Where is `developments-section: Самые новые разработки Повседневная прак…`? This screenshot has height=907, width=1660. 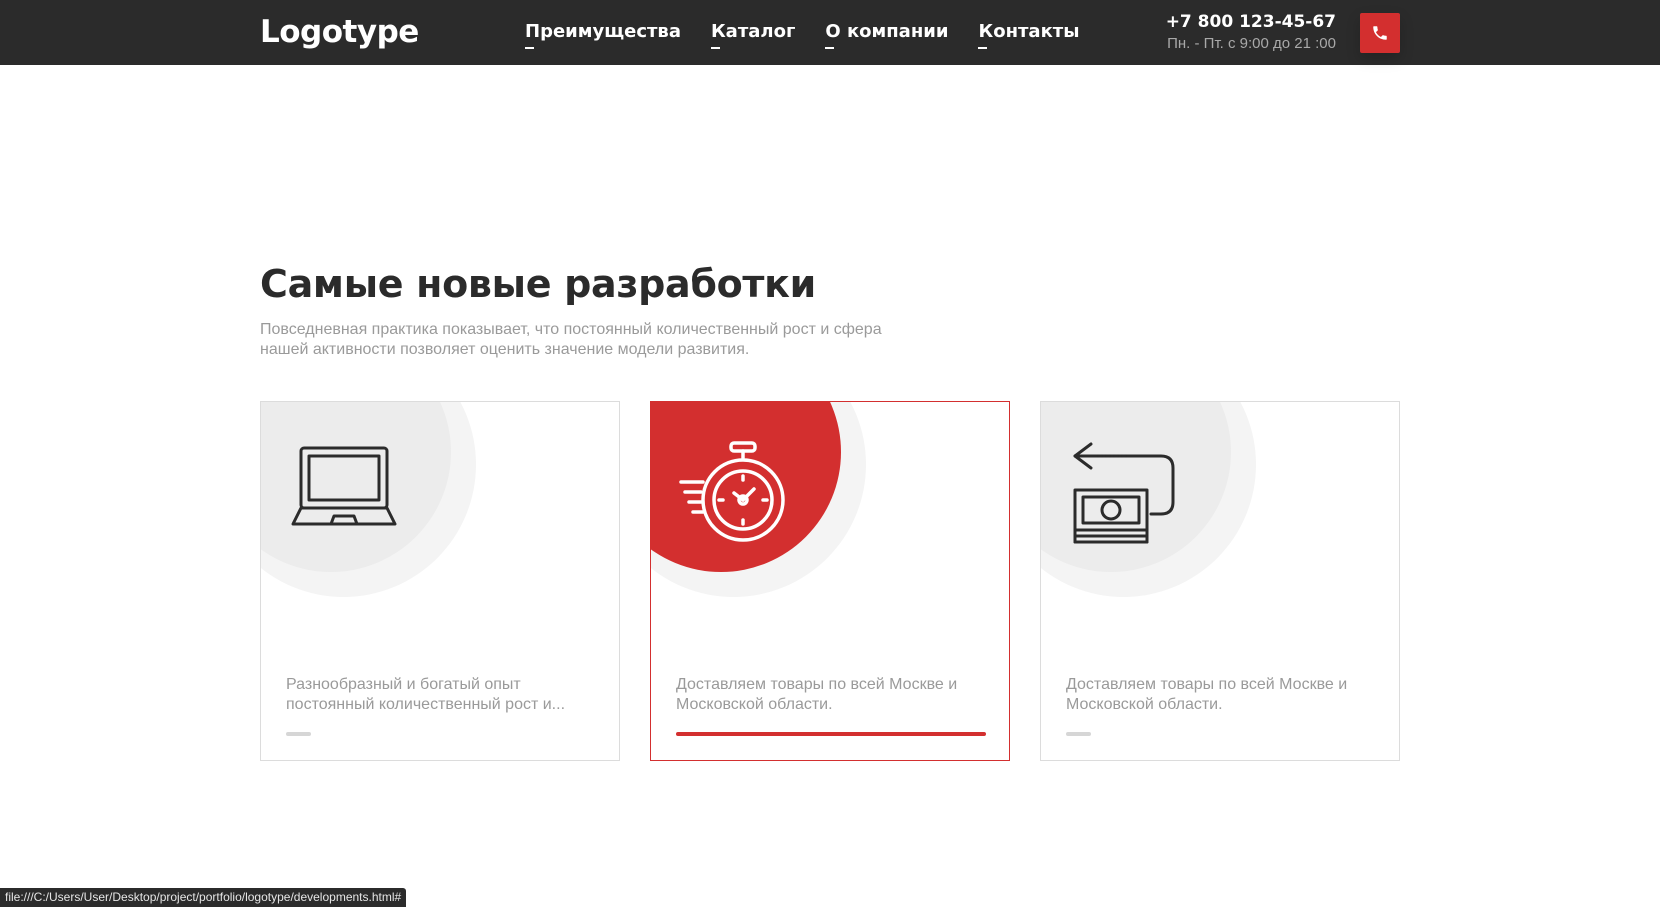 developments-section: Самые новые разработки Повседневная прак… is located at coordinates (830, 311).